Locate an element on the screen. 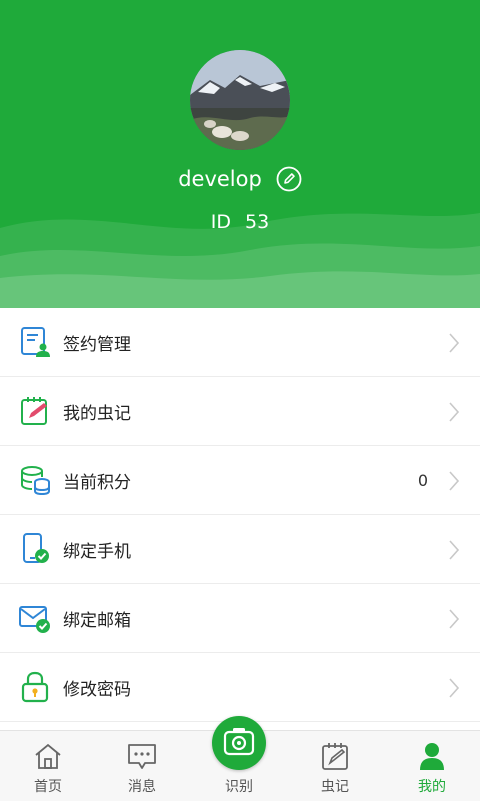 The width and height of the screenshot is (480, 801). tab-notes: 虫记 is located at coordinates (335, 766).